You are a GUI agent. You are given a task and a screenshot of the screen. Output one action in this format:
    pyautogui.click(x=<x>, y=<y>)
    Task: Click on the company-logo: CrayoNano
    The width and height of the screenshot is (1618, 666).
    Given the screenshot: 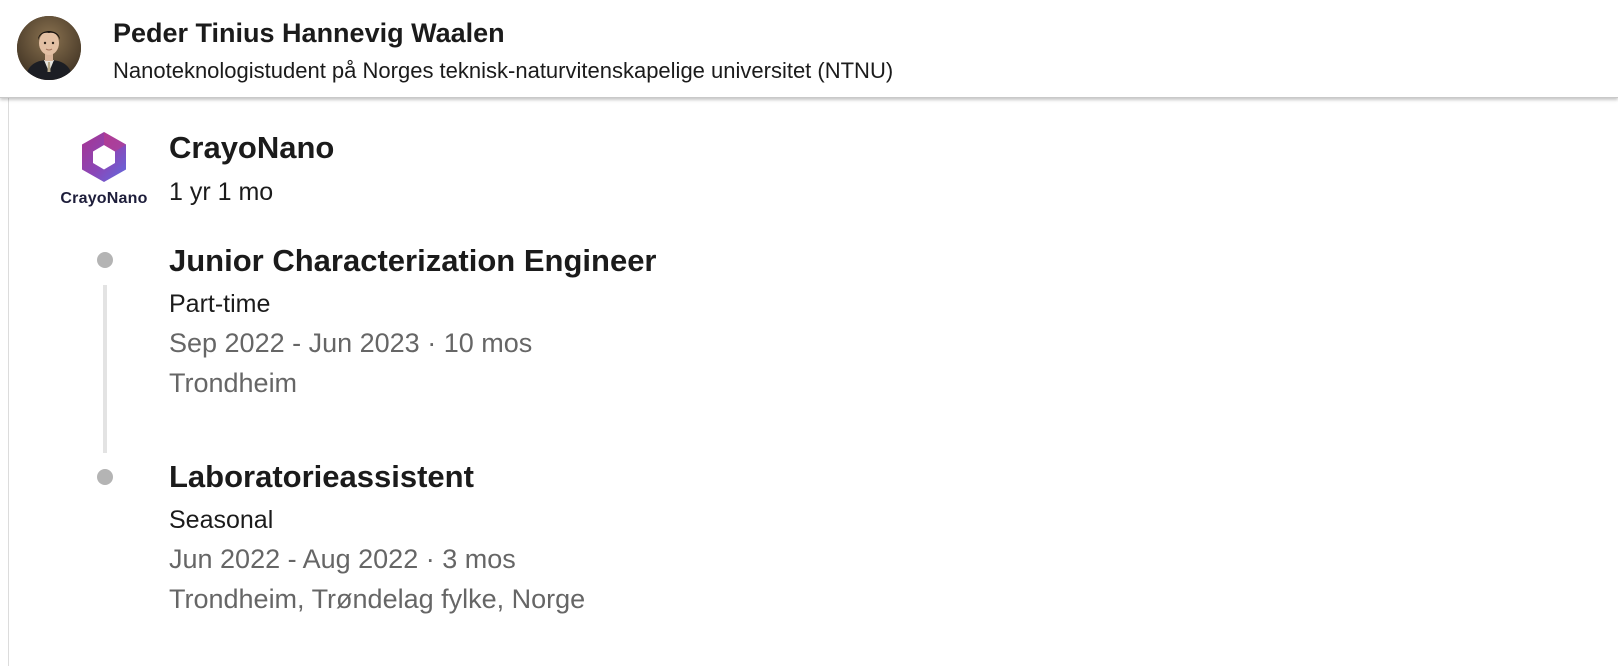 What is the action you would take?
    pyautogui.click(x=104, y=172)
    